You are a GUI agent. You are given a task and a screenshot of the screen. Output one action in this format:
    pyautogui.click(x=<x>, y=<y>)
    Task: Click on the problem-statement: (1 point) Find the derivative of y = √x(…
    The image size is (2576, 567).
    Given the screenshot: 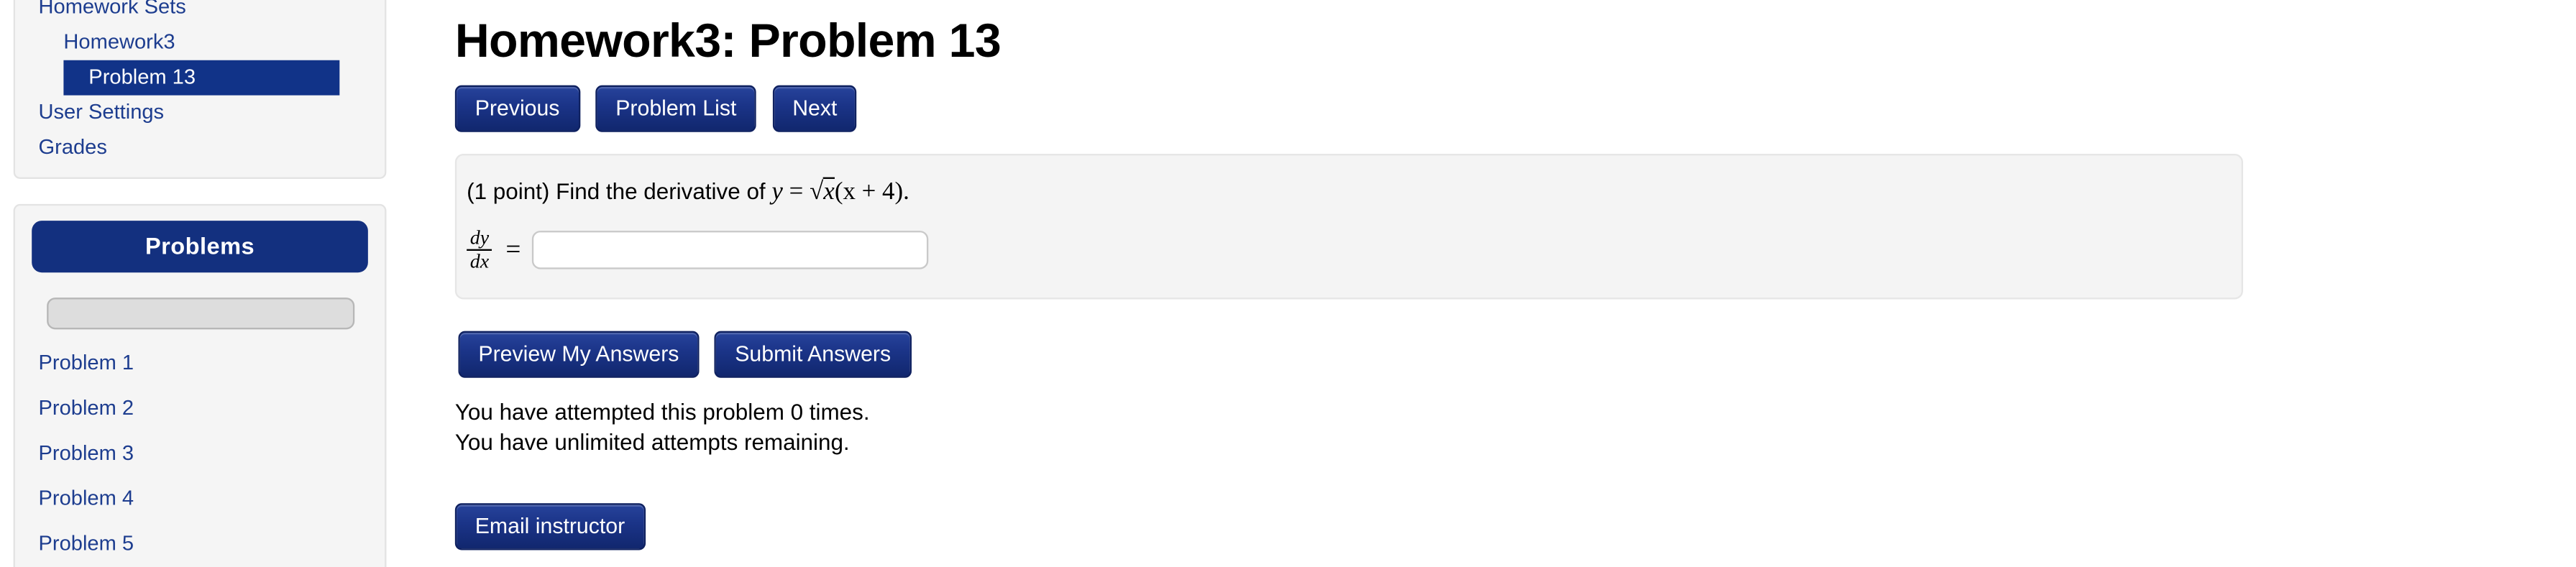 What is the action you would take?
    pyautogui.click(x=1354, y=193)
    